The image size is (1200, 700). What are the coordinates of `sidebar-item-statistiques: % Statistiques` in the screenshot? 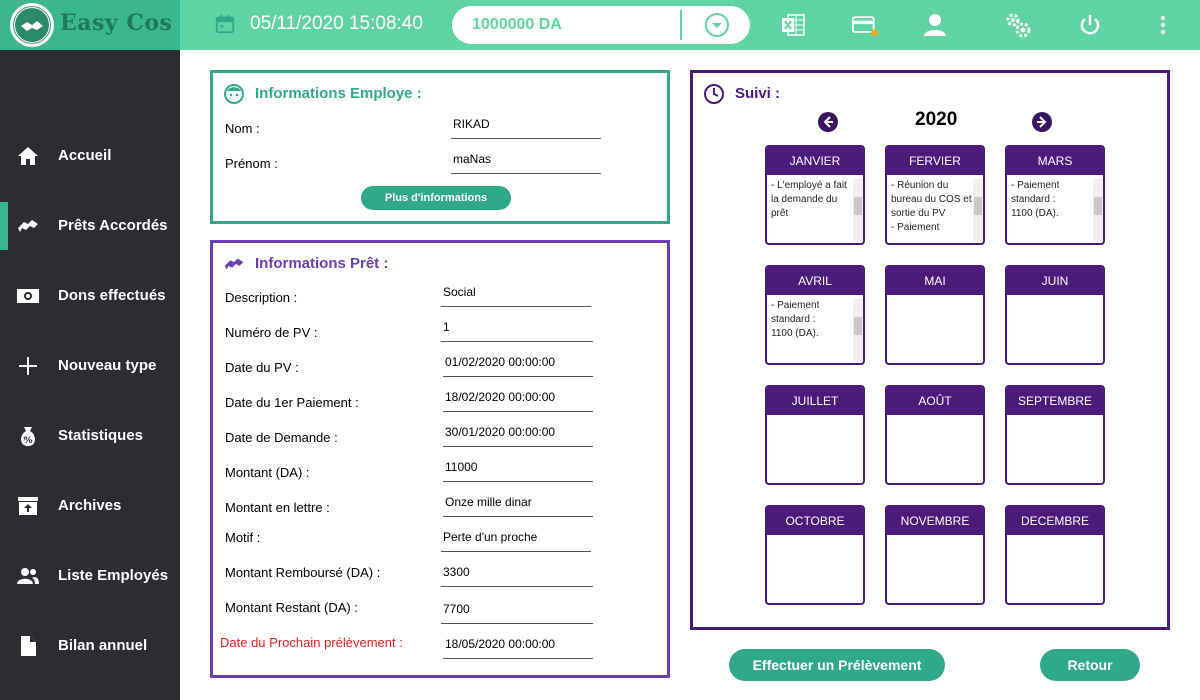 It's located at (90, 436).